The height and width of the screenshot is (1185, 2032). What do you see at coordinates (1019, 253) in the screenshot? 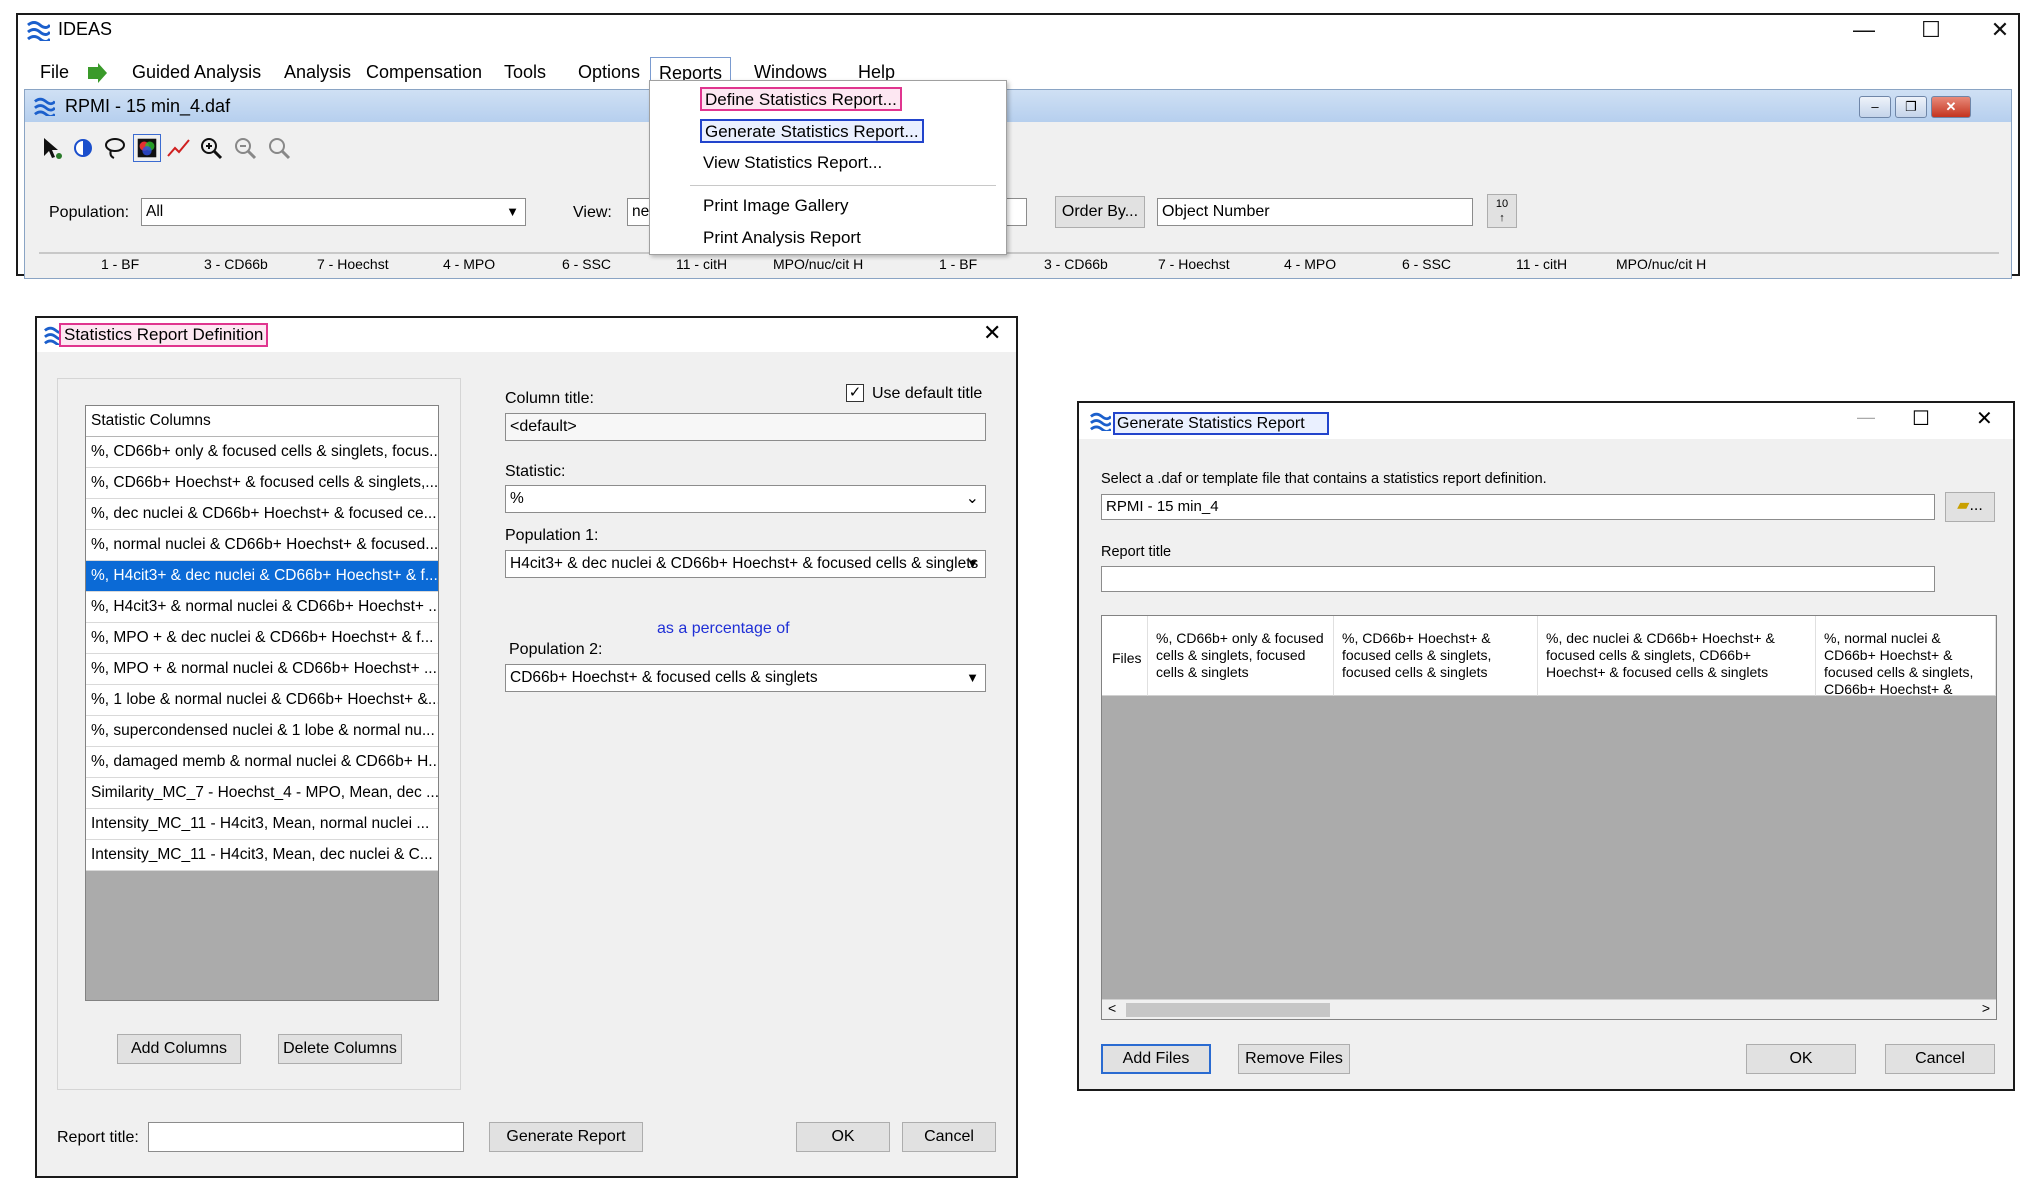
I see `column-divider` at bounding box center [1019, 253].